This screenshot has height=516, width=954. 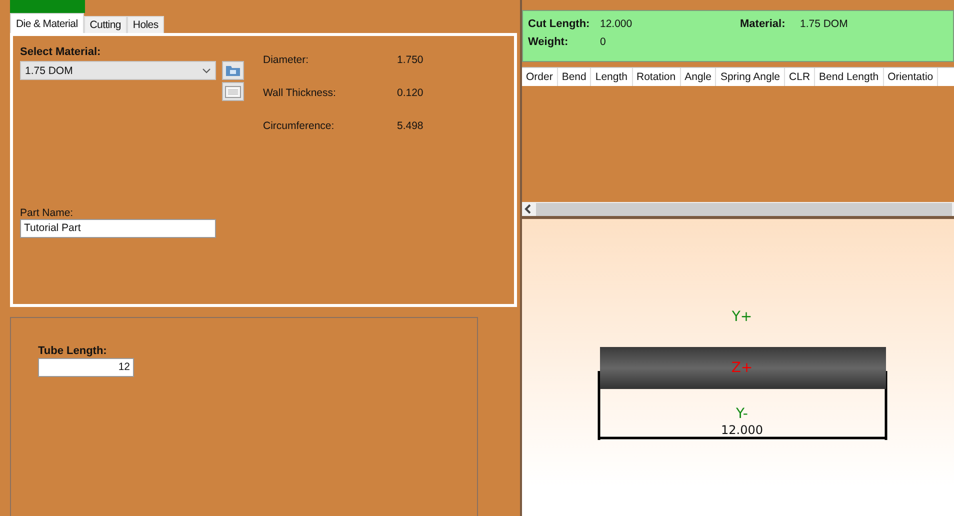 What do you see at coordinates (800, 77) in the screenshot?
I see `column-header: CLR` at bounding box center [800, 77].